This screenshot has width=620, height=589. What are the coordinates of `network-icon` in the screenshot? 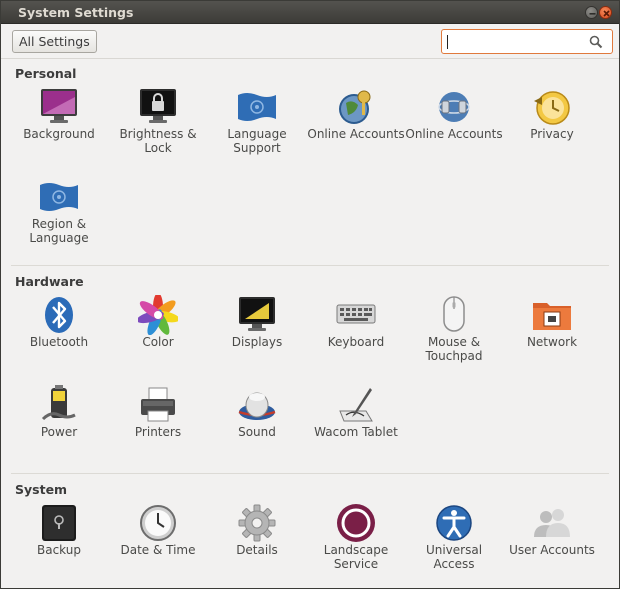 It's located at (552, 316).